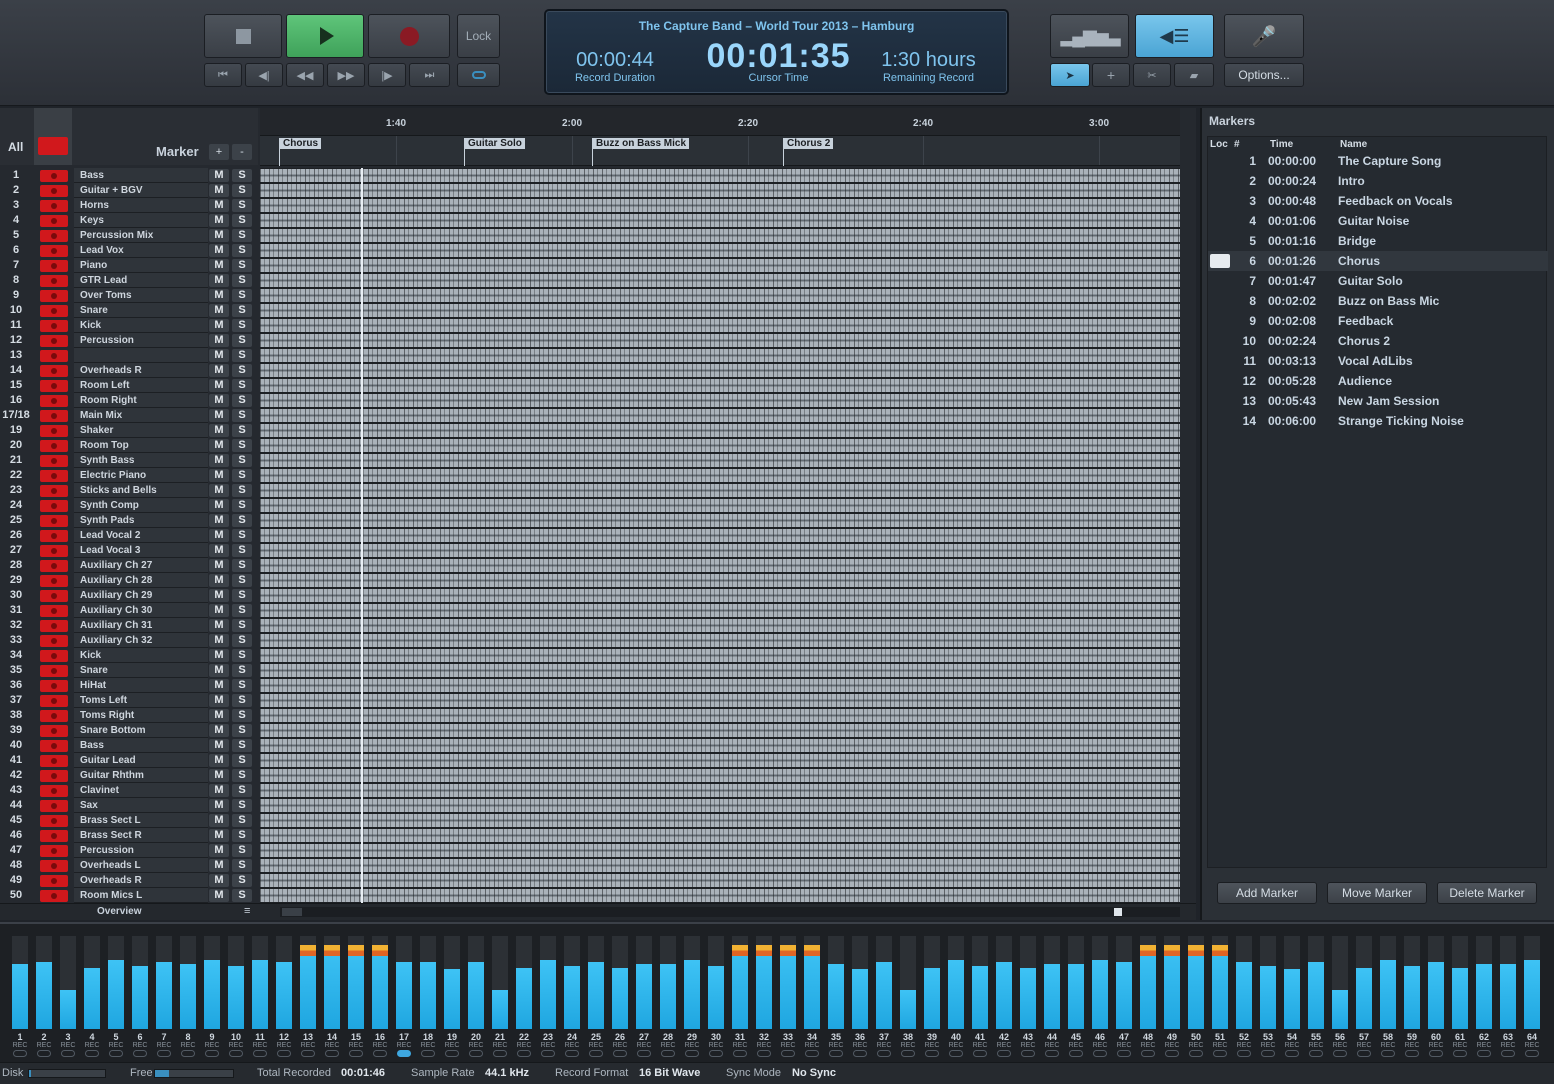 The width and height of the screenshot is (1554, 1084). What do you see at coordinates (141, 580) in the screenshot?
I see `track-name: Auxiliary Ch 28` at bounding box center [141, 580].